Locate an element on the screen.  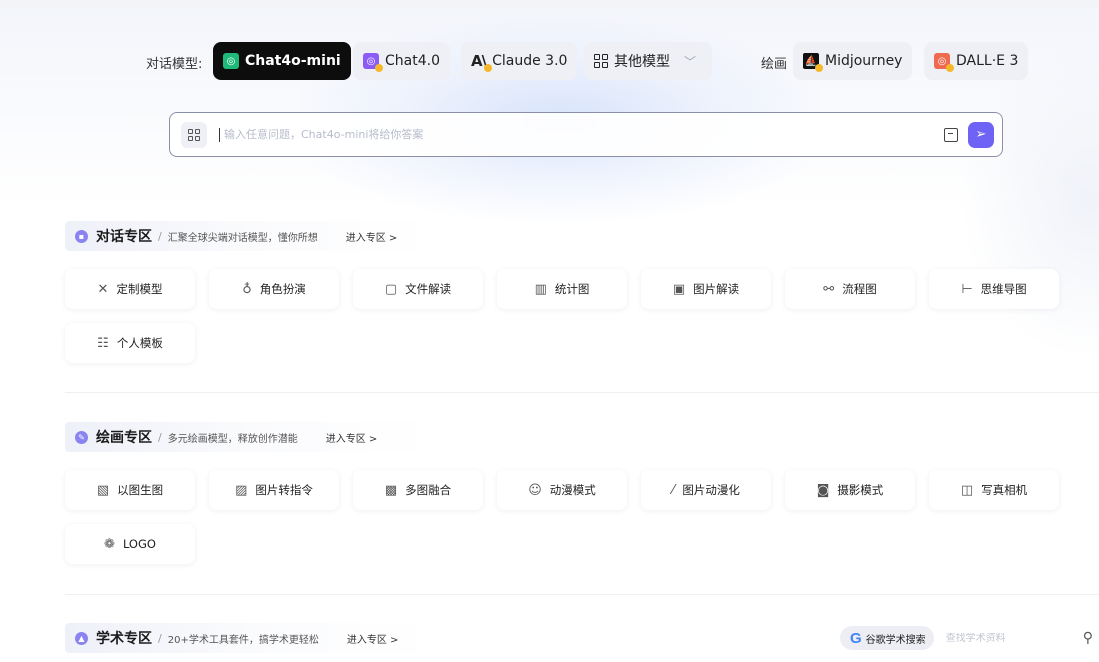
model-chip-label: Chat4.0 is located at coordinates (412, 61).